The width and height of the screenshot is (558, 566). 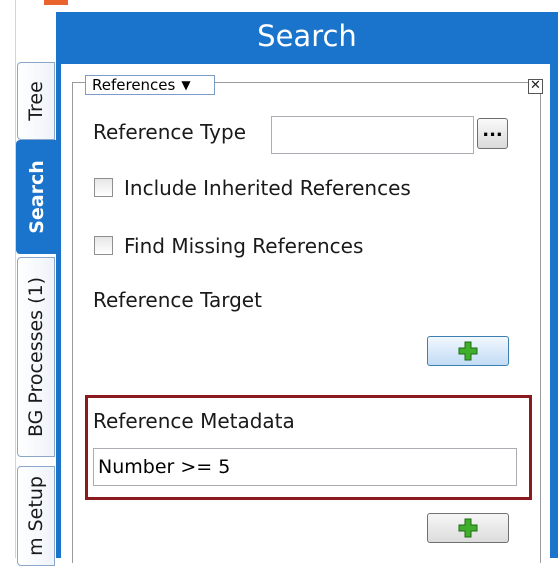 I want to click on close-icon: ✕, so click(x=535, y=86).